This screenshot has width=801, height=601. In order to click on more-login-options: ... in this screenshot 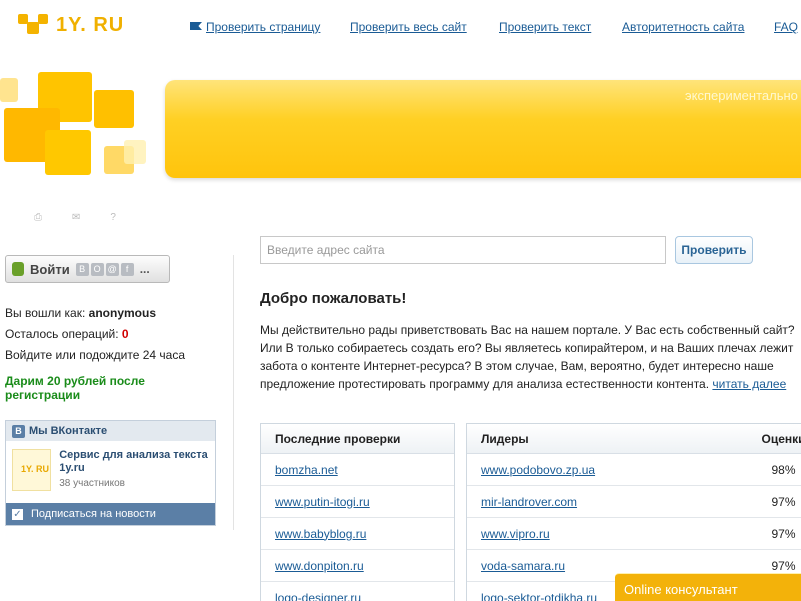, I will do `click(145, 269)`.